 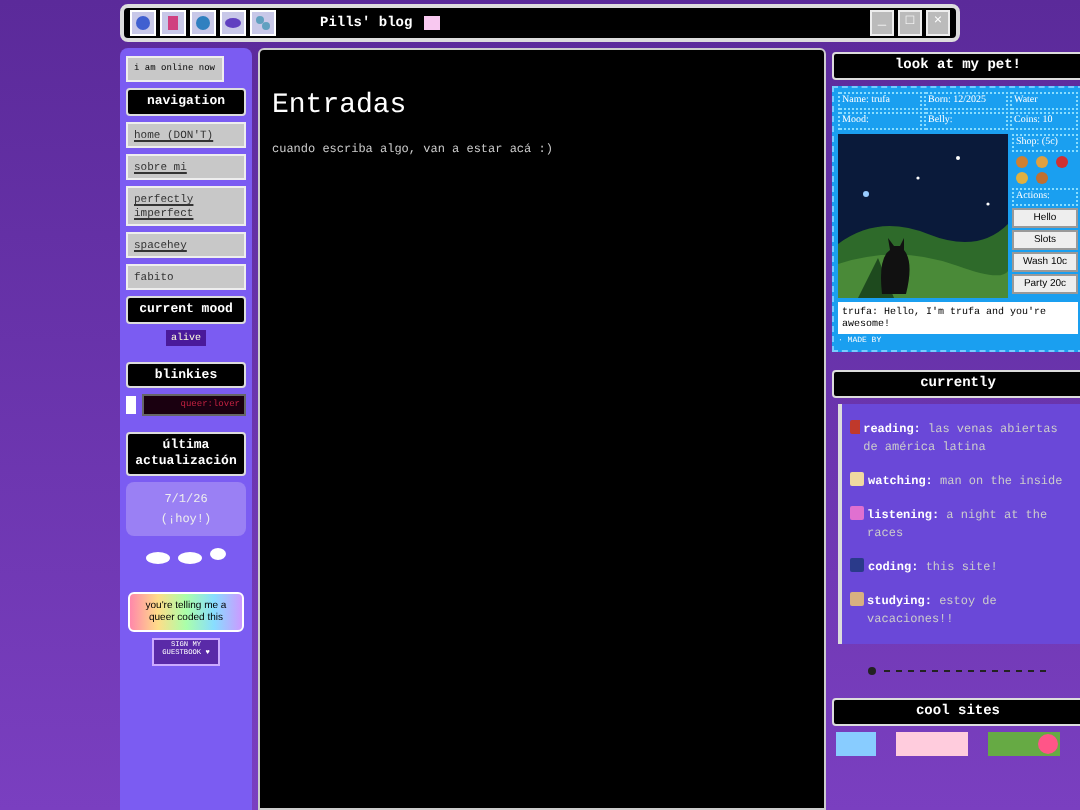 What do you see at coordinates (1042, 170) in the screenshot?
I see `shop-items-icon` at bounding box center [1042, 170].